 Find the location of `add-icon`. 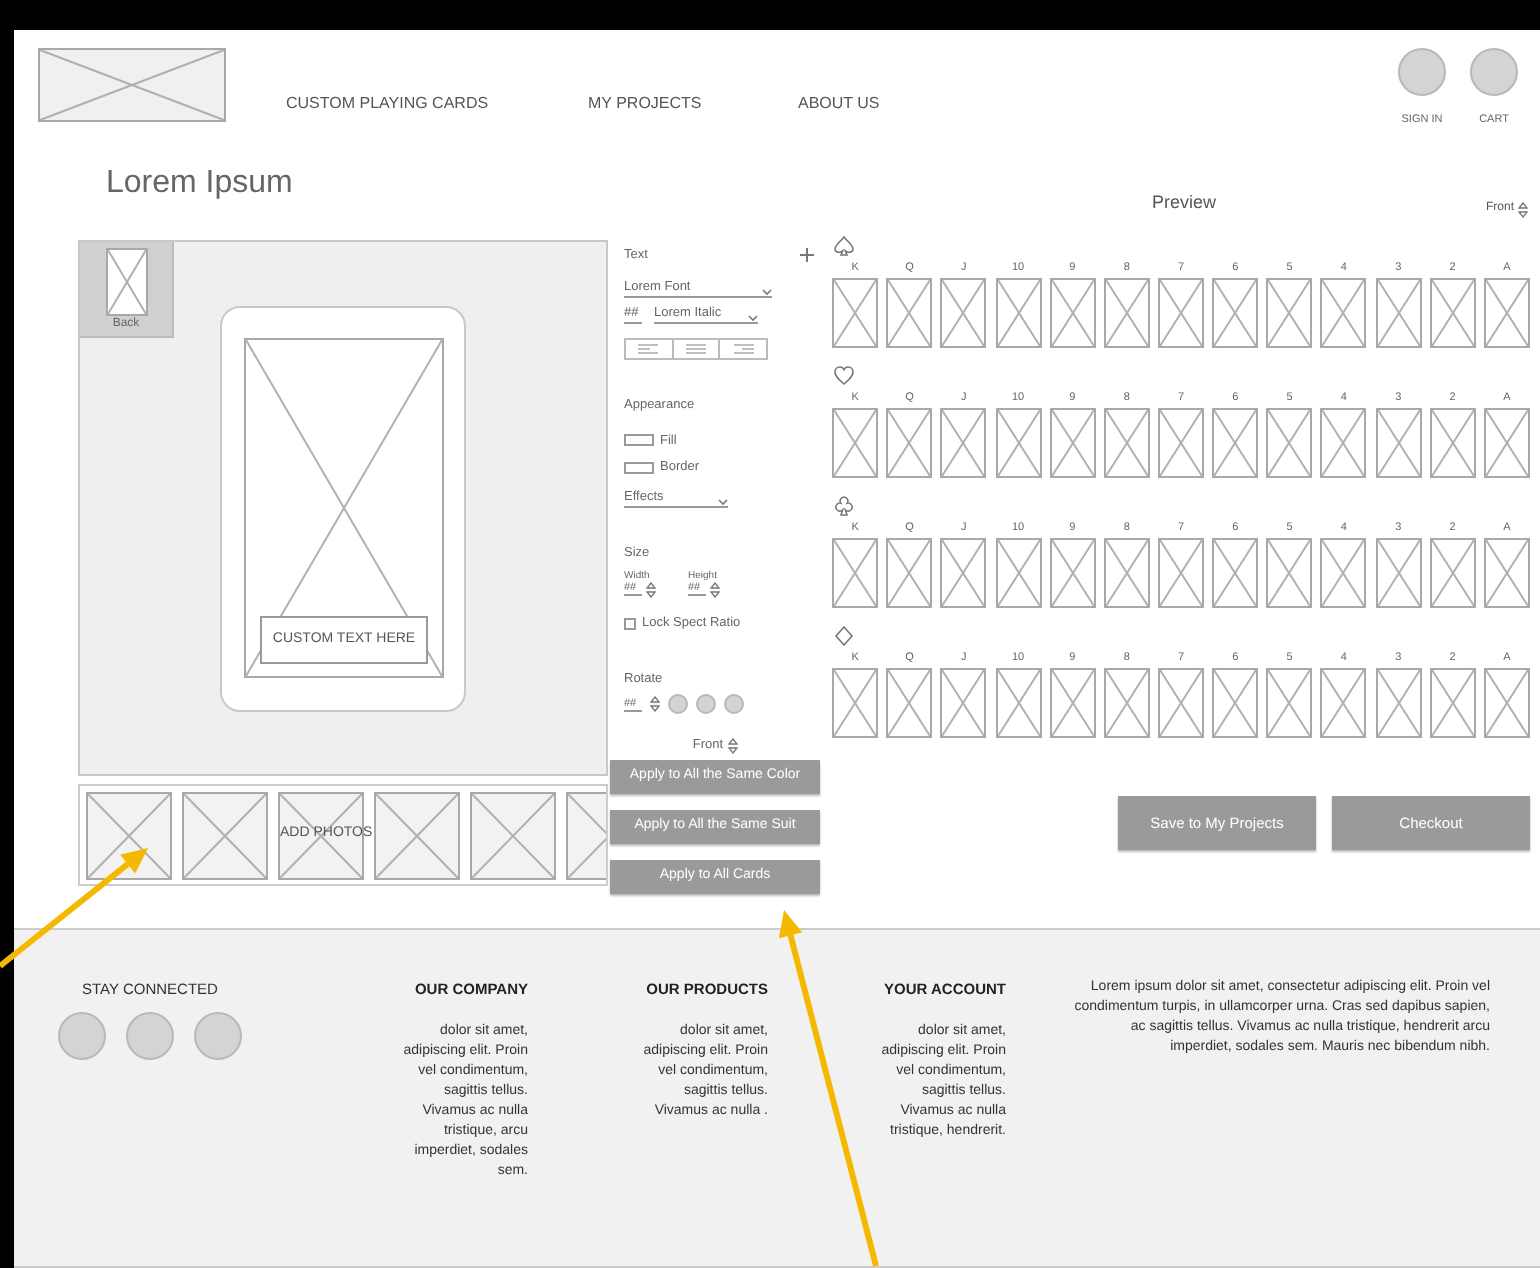

add-icon is located at coordinates (807, 255).